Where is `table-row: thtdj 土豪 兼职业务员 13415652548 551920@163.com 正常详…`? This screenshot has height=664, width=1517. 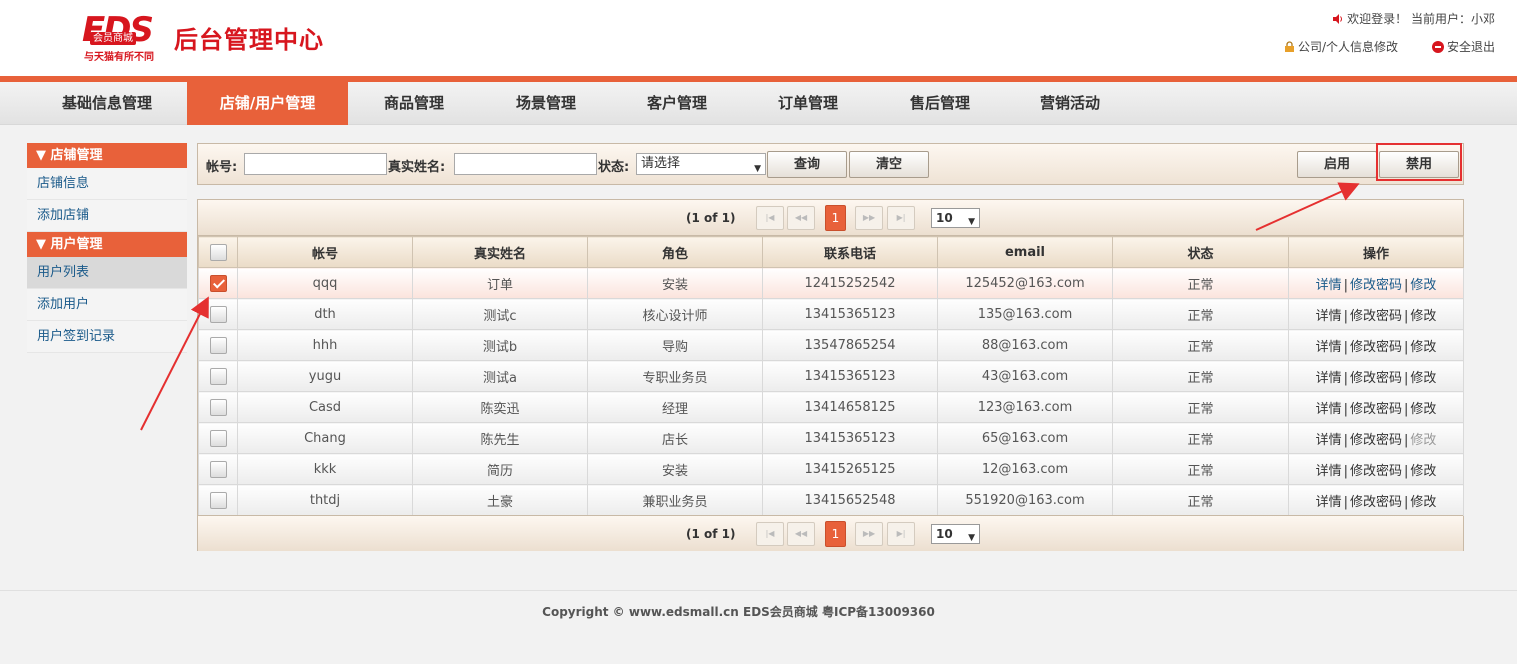 table-row: thtdj 土豪 兼职业务员 13415652548 551920@163.com 正常详… is located at coordinates (831, 500).